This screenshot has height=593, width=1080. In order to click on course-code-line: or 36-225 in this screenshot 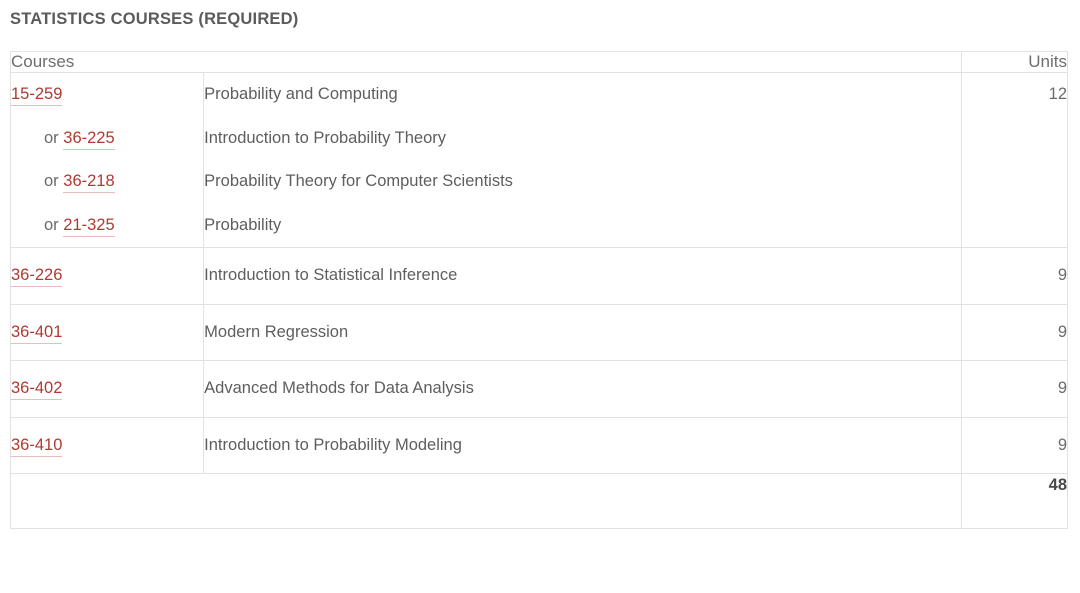, I will do `click(107, 139)`.